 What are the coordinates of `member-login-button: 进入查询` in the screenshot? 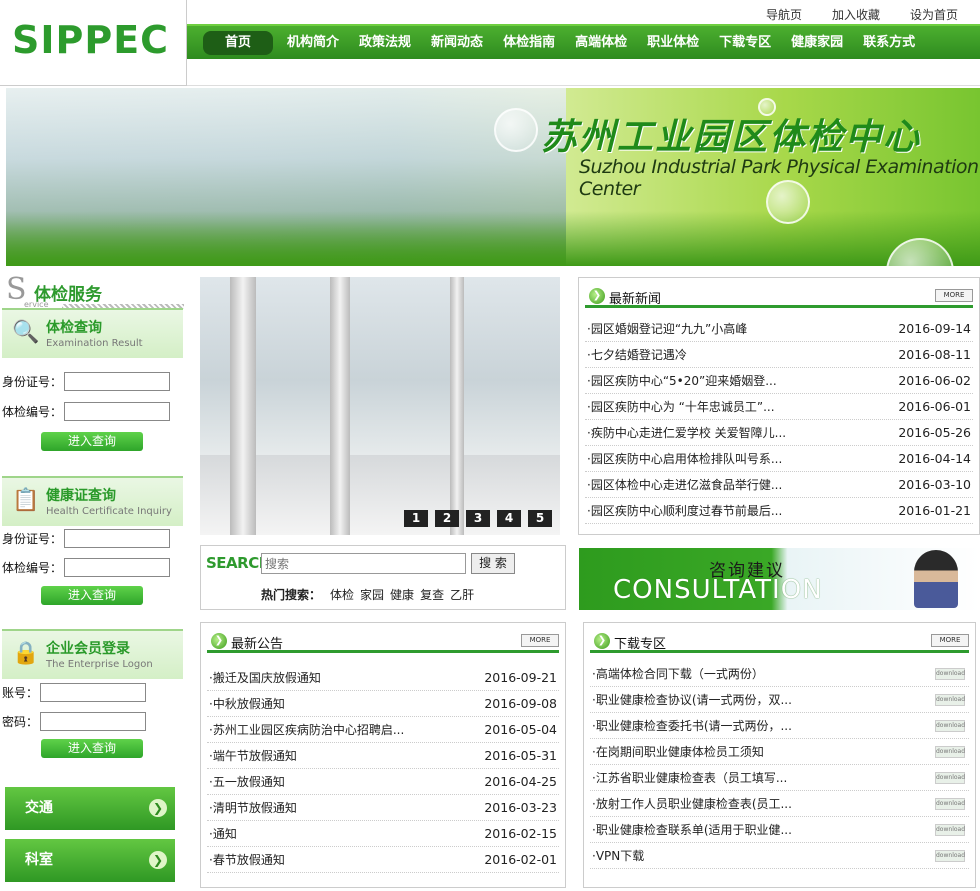 It's located at (92, 748).